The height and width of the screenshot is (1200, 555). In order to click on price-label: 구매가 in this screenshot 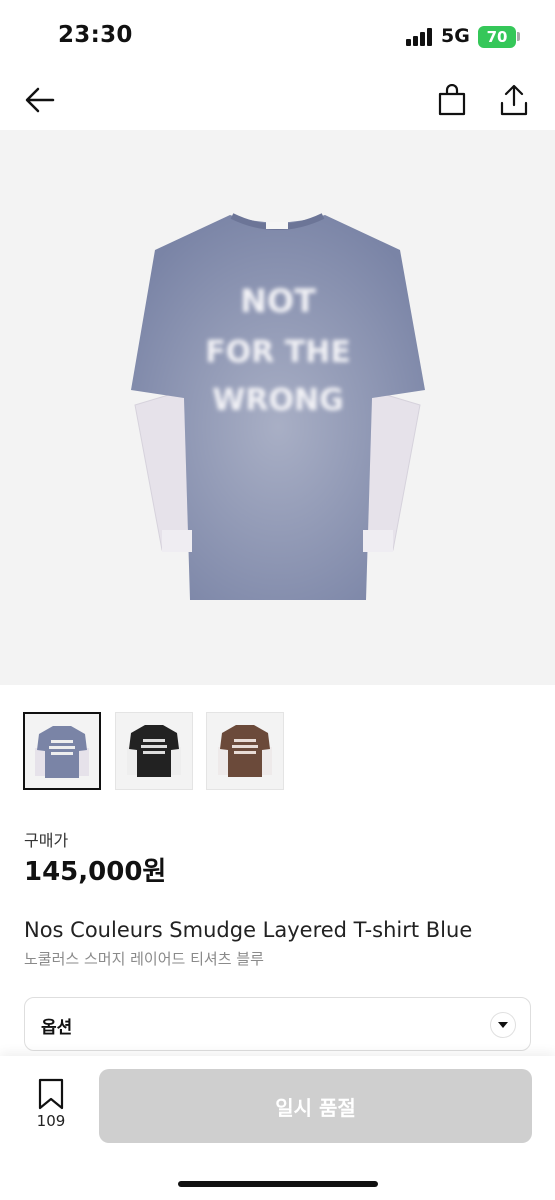, I will do `click(46, 840)`.